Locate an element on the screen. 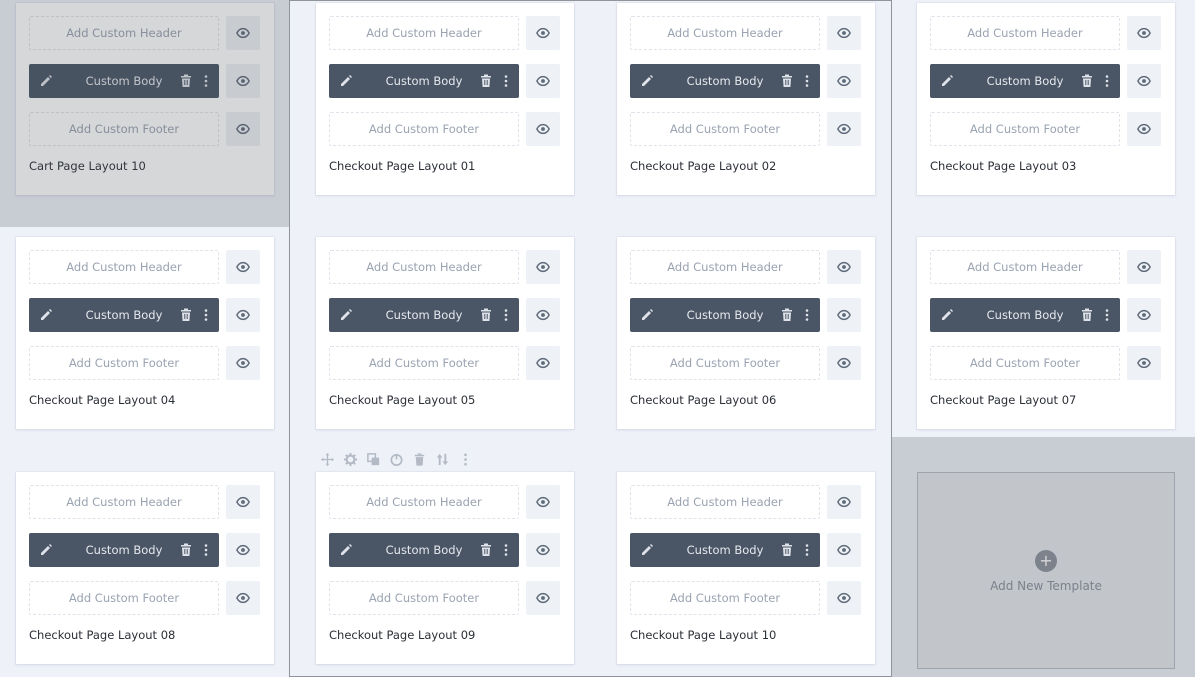 The image size is (1195, 677). footer-row: Add Custom Footer is located at coordinates (145, 363).